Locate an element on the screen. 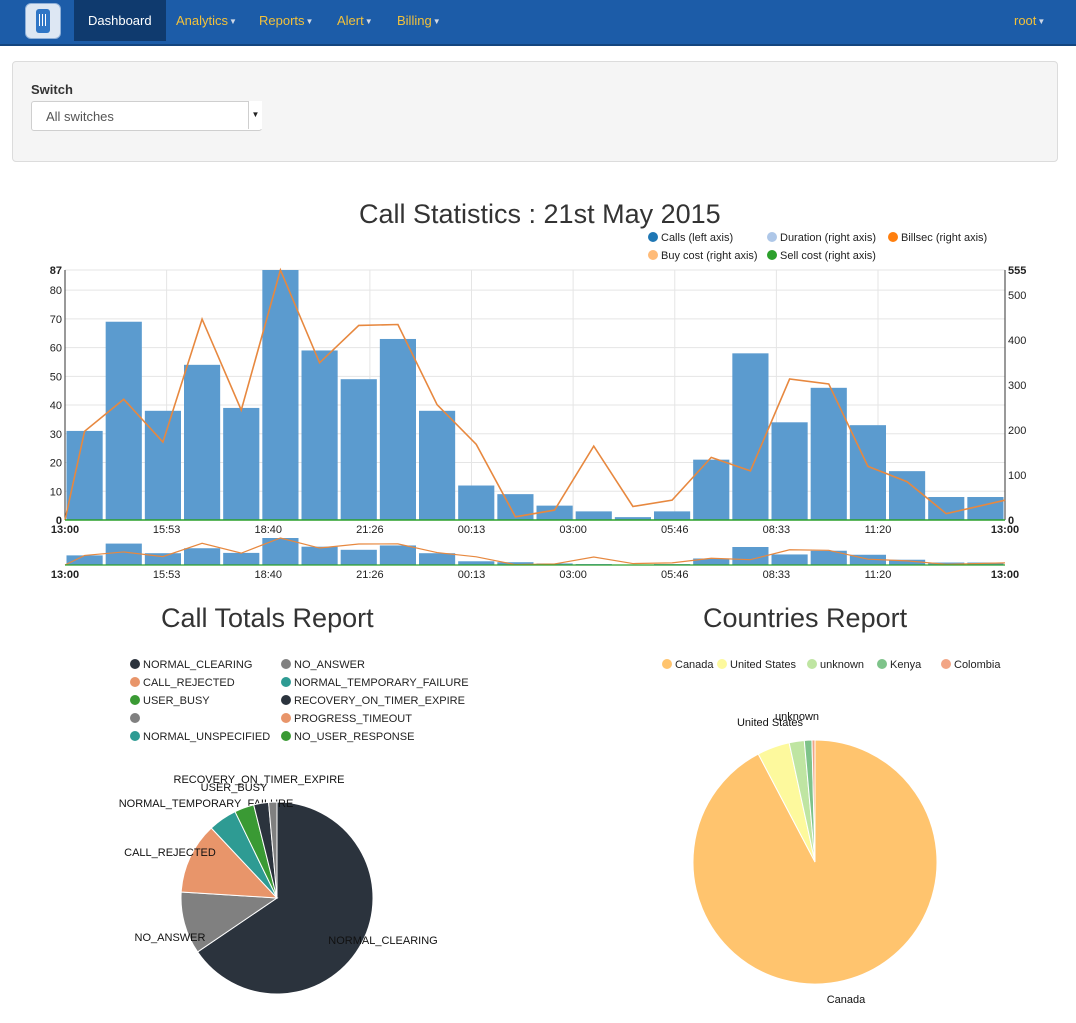 This screenshot has width=1076, height=1023. pie-slice-label: NORMAL_CLEARING is located at coordinates (382, 941).